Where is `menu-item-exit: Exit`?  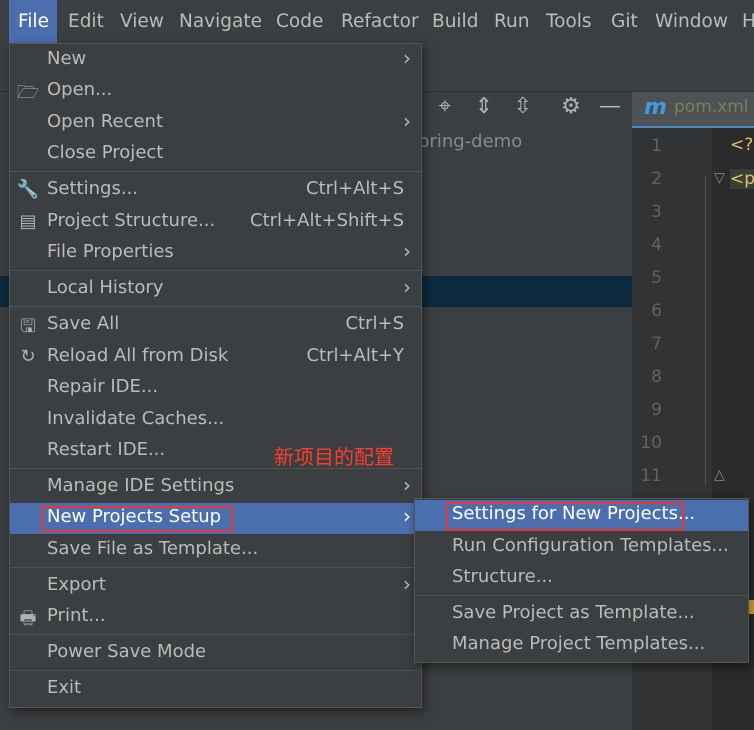
menu-item-exit: Exit is located at coordinates (215, 689).